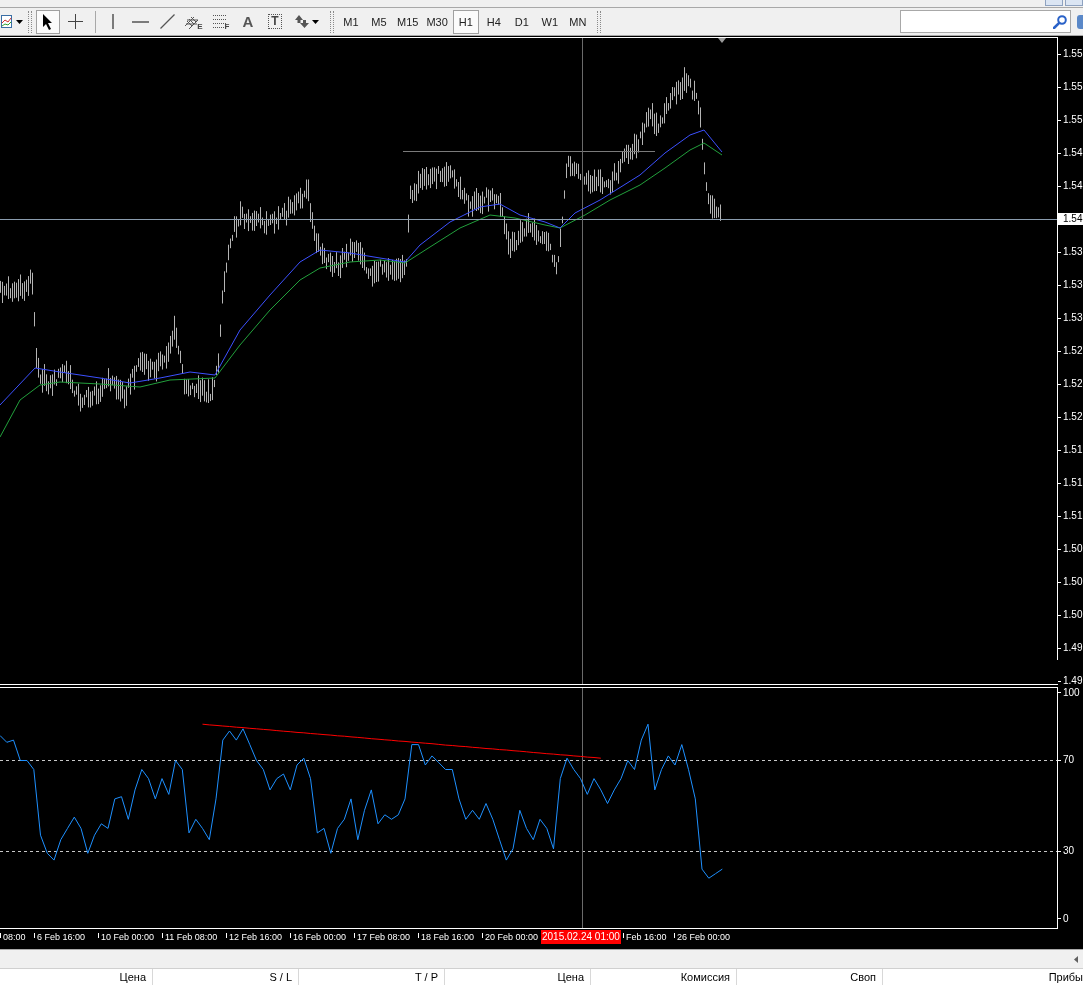 This screenshot has width=1083, height=985. I want to click on cursor-arrow-icon, so click(48, 21).